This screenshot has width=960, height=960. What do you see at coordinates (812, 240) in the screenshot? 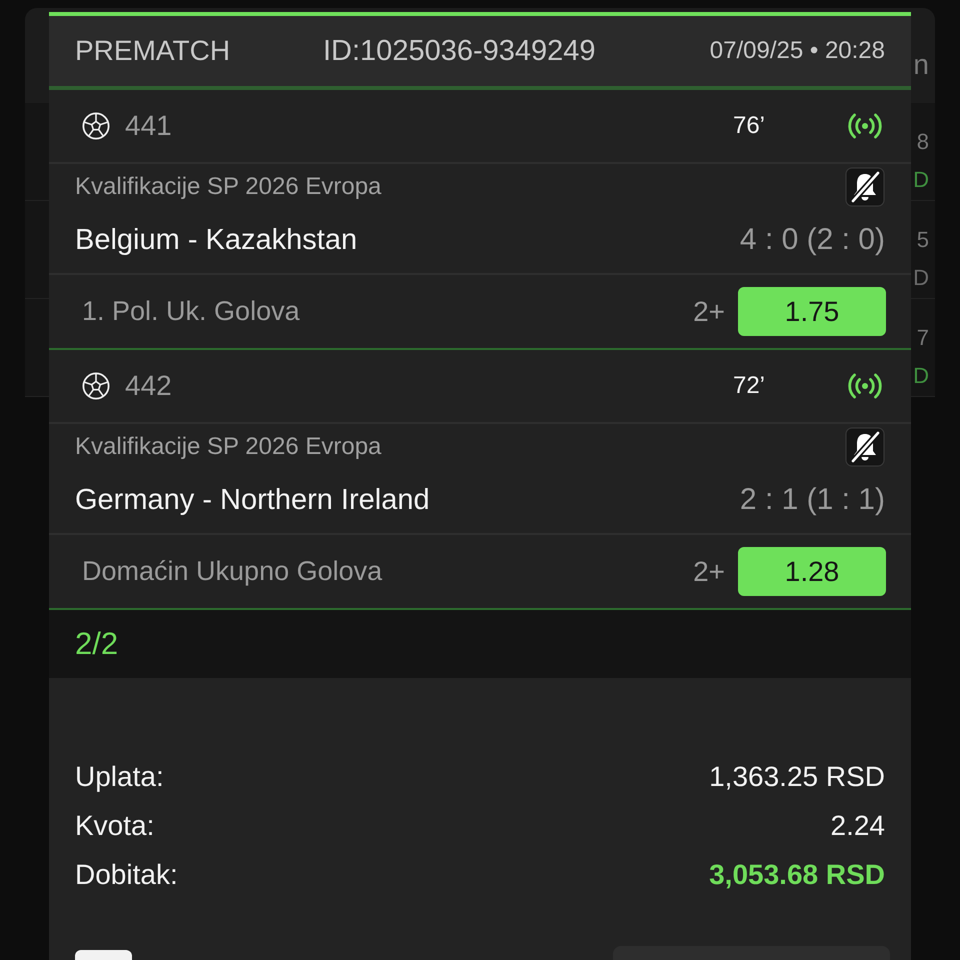
I see `match-score: 4 : 0 (2 : 0)` at bounding box center [812, 240].